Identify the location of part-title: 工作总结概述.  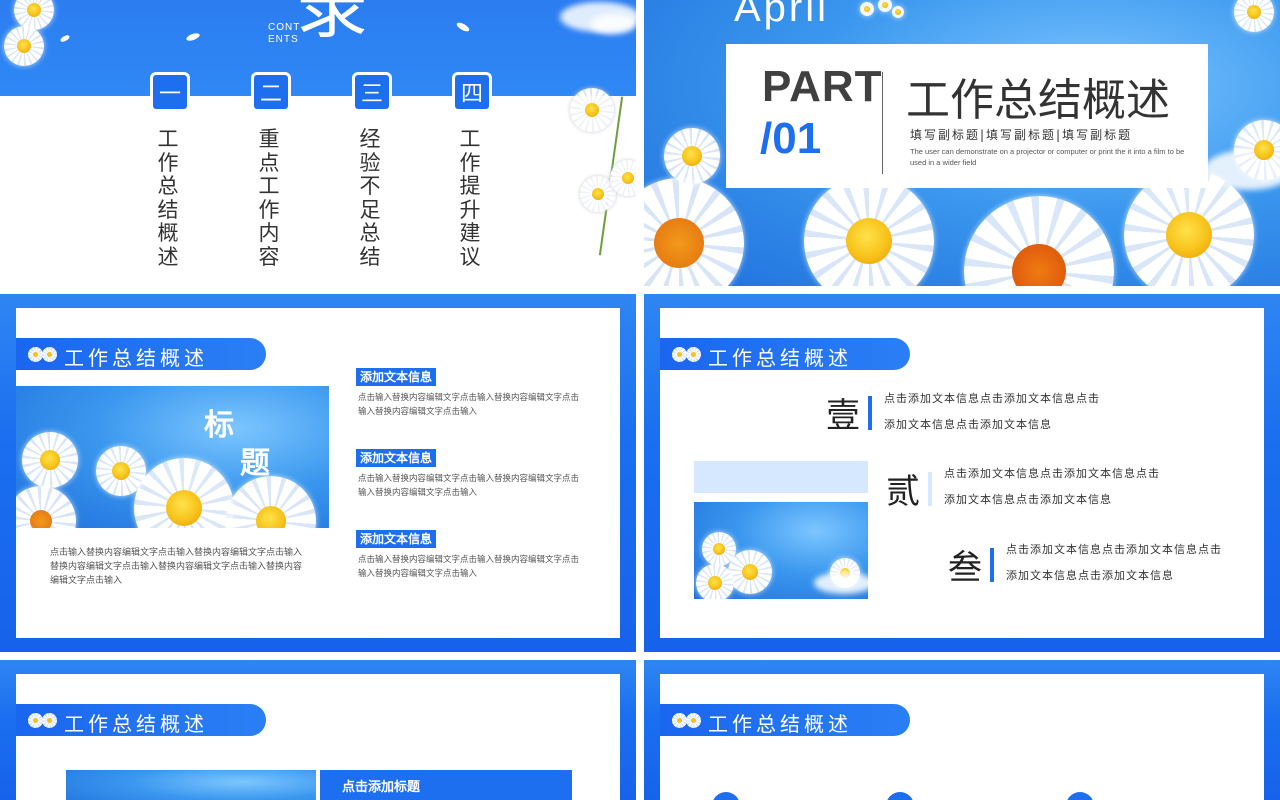
(1038, 96).